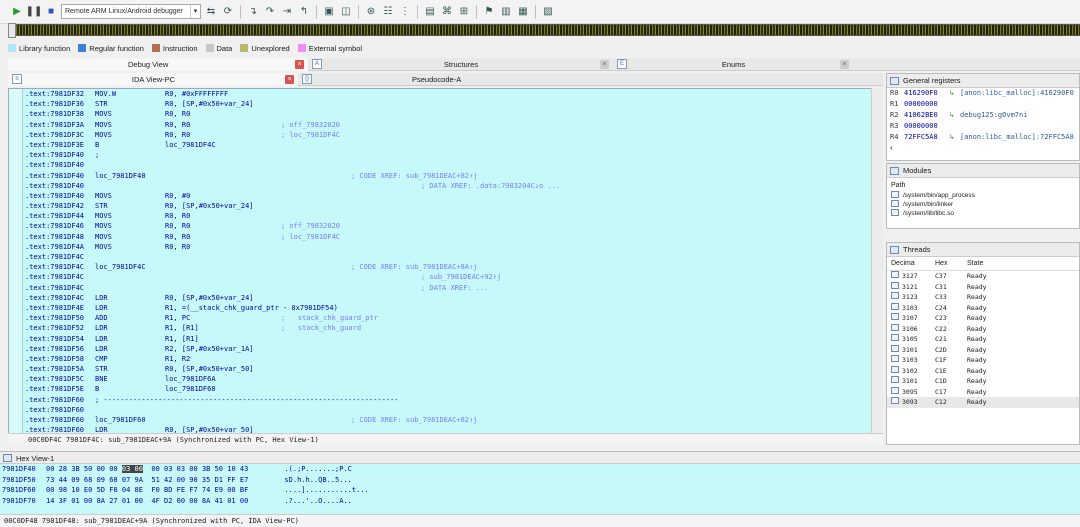  Describe the element at coordinates (983, 392) in the screenshot. I see `thread-row: 3095 C17 Ready` at that location.